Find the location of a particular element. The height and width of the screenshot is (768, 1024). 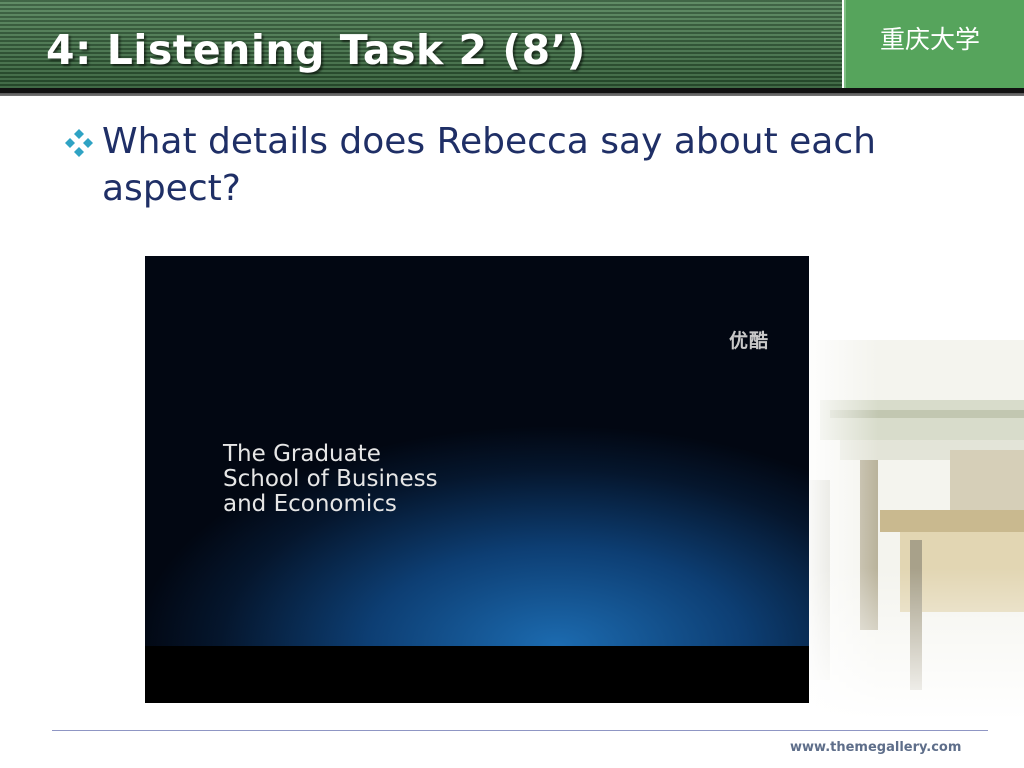

classroom-background-image is located at coordinates (912, 530).